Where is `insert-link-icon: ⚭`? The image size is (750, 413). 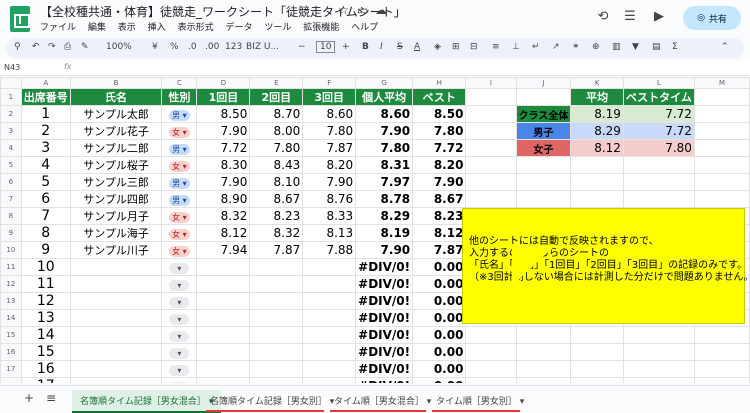
insert-link-icon: ⚭ is located at coordinates (576, 47).